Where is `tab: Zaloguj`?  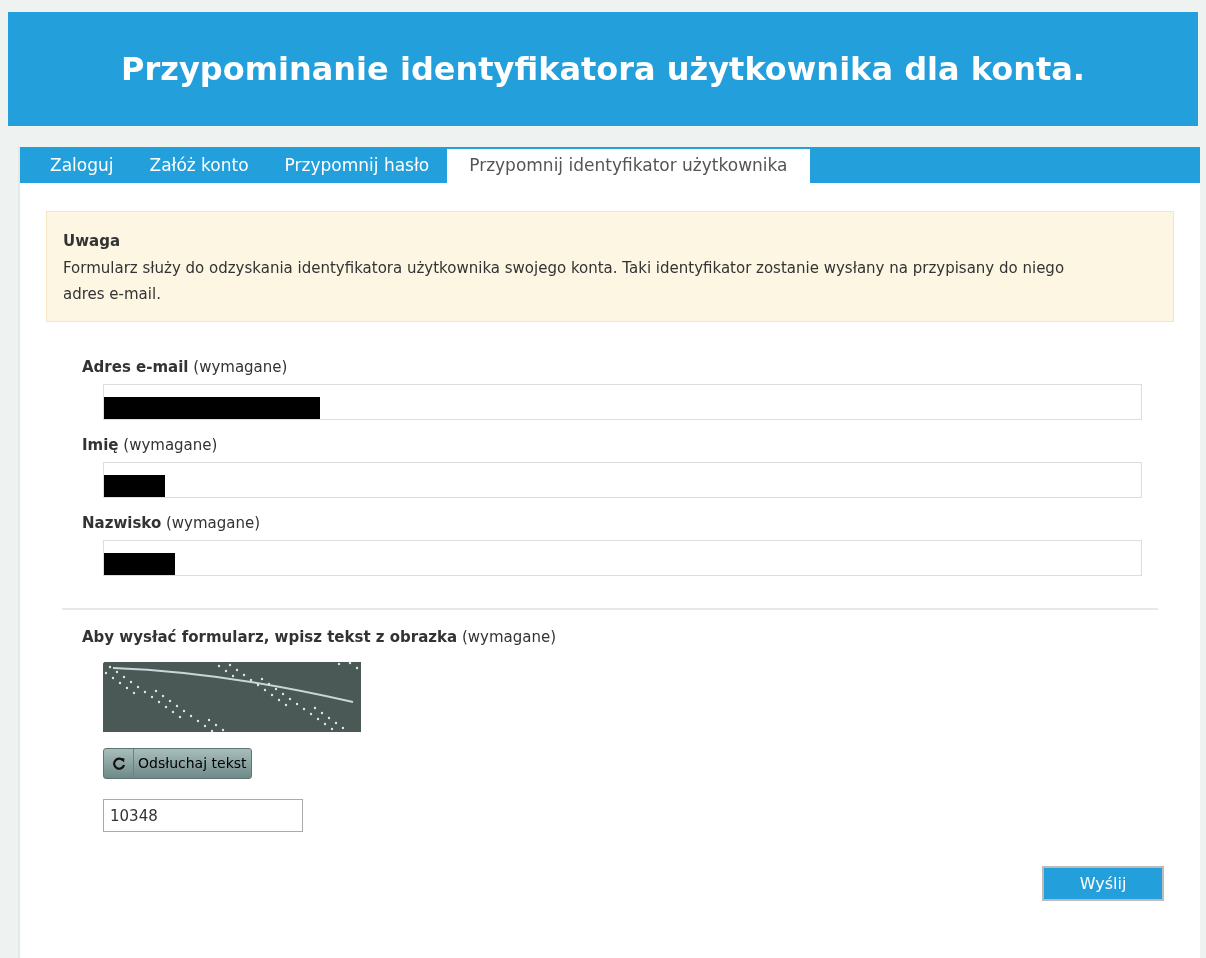 tab: Zaloguj is located at coordinates (82, 166).